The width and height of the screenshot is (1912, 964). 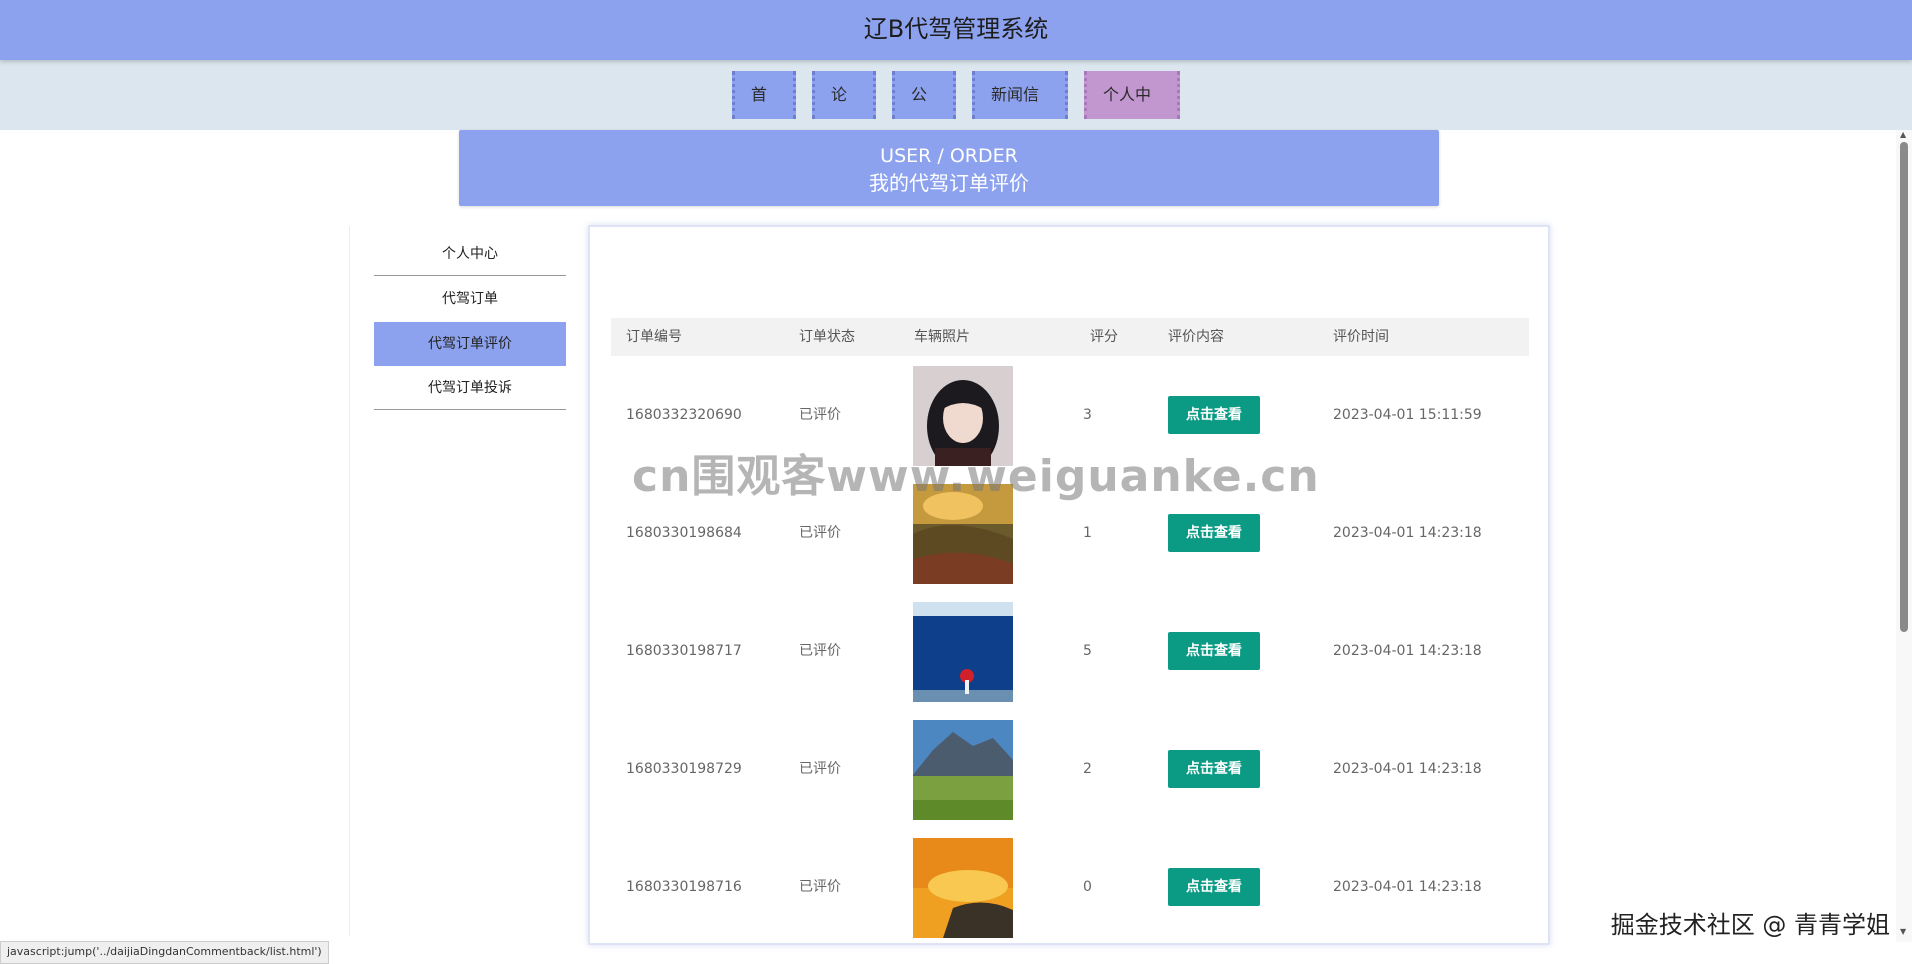 I want to click on score: 1, so click(x=1087, y=533).